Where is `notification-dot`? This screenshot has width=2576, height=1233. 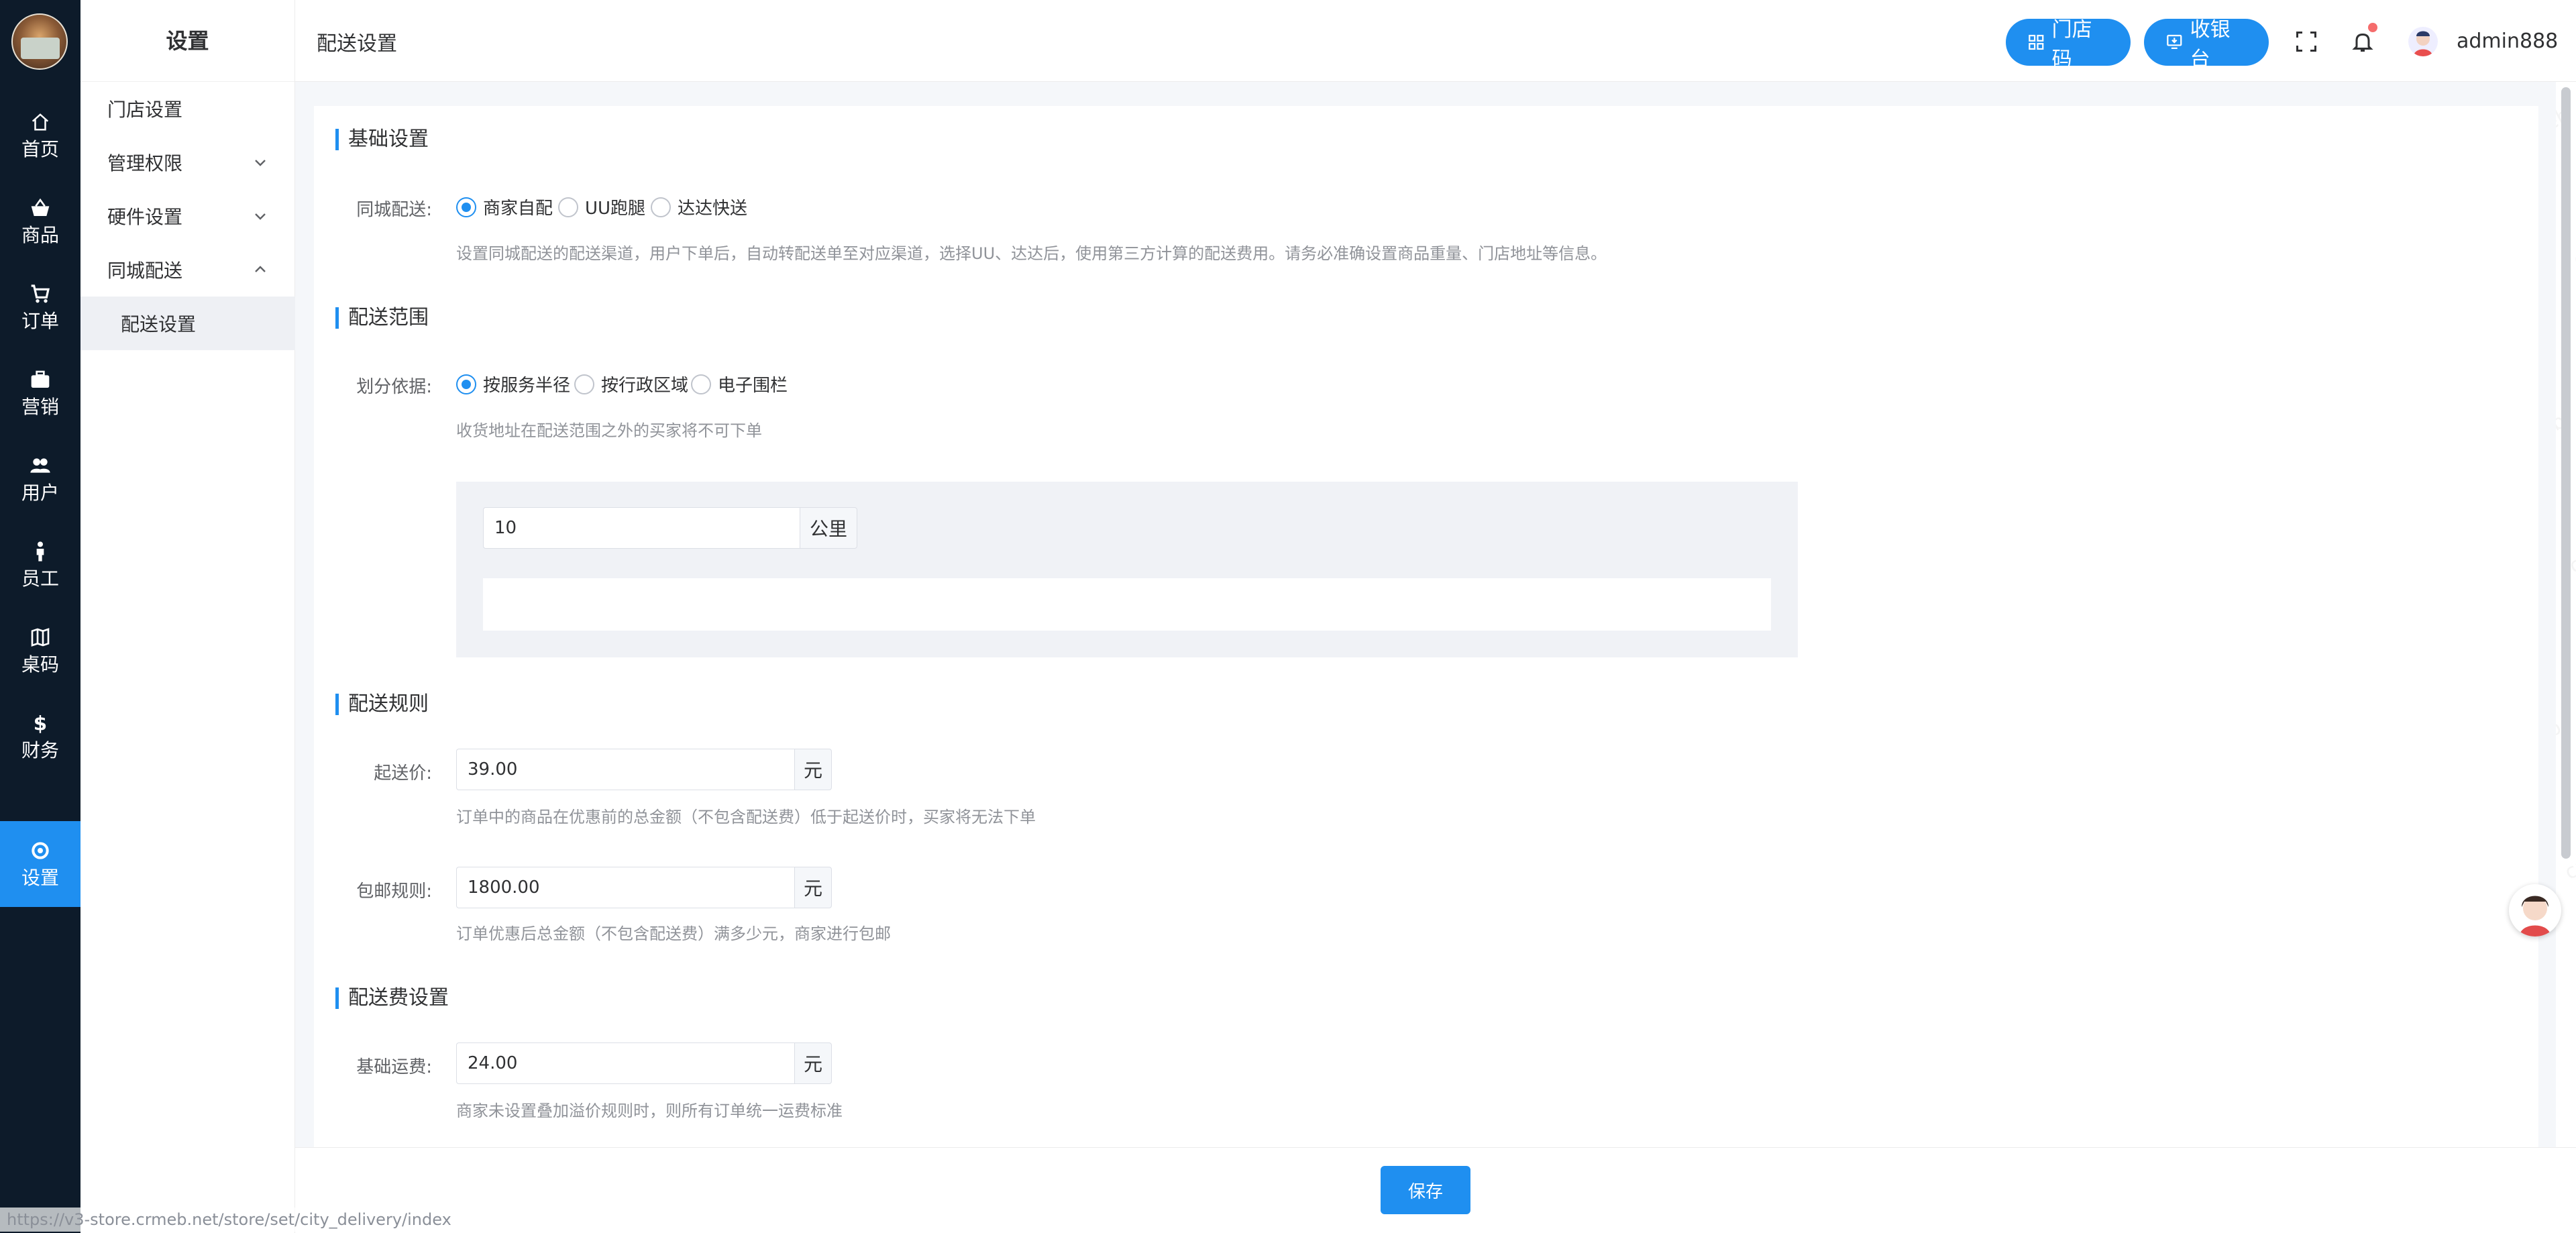 notification-dot is located at coordinates (2372, 28).